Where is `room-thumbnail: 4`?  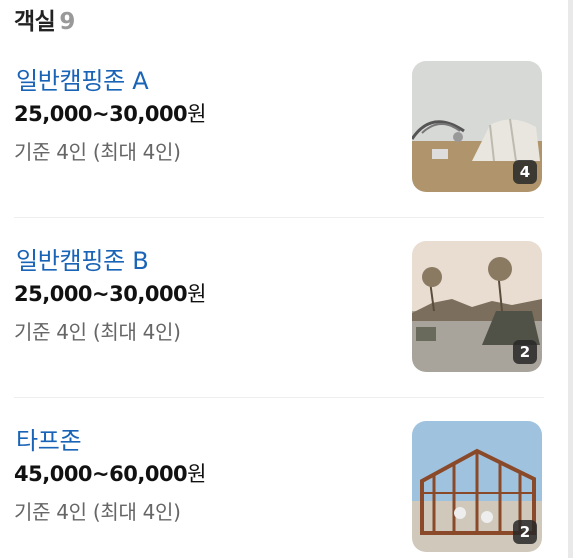 room-thumbnail: 4 is located at coordinates (477, 126).